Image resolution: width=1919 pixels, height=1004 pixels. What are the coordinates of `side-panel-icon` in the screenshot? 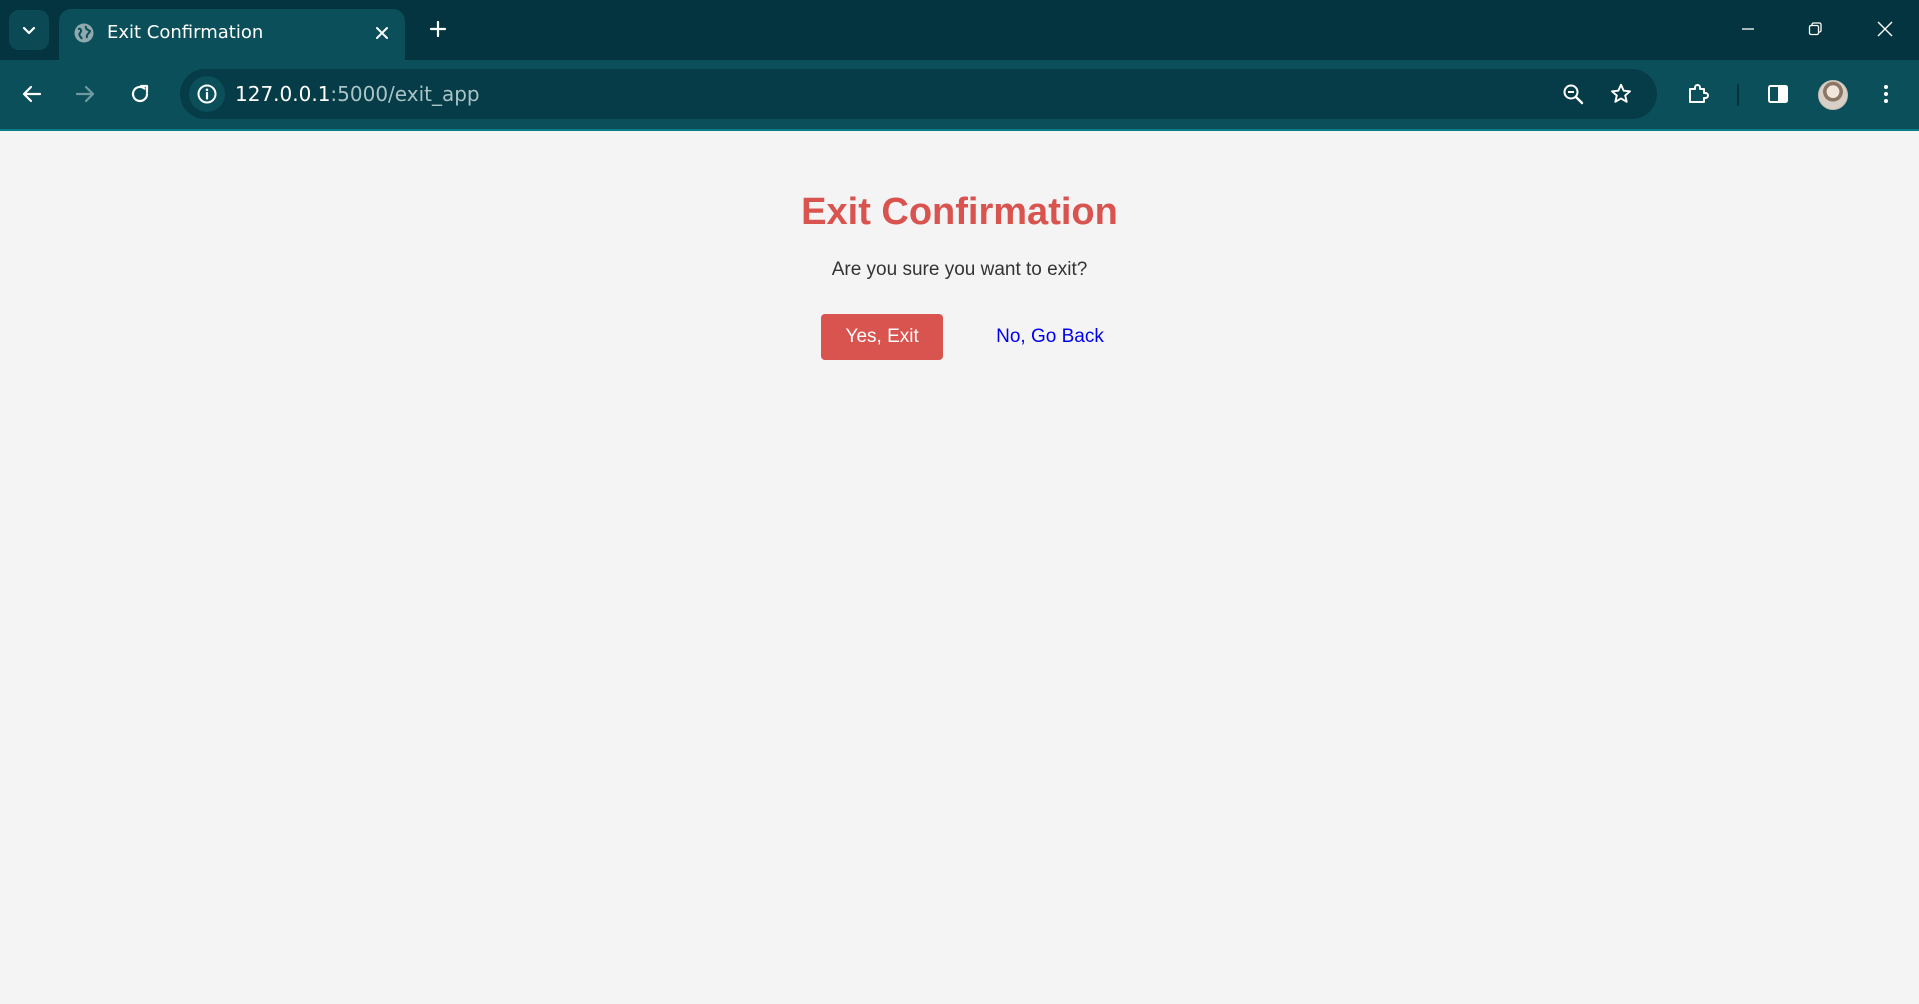 It's located at (1778, 94).